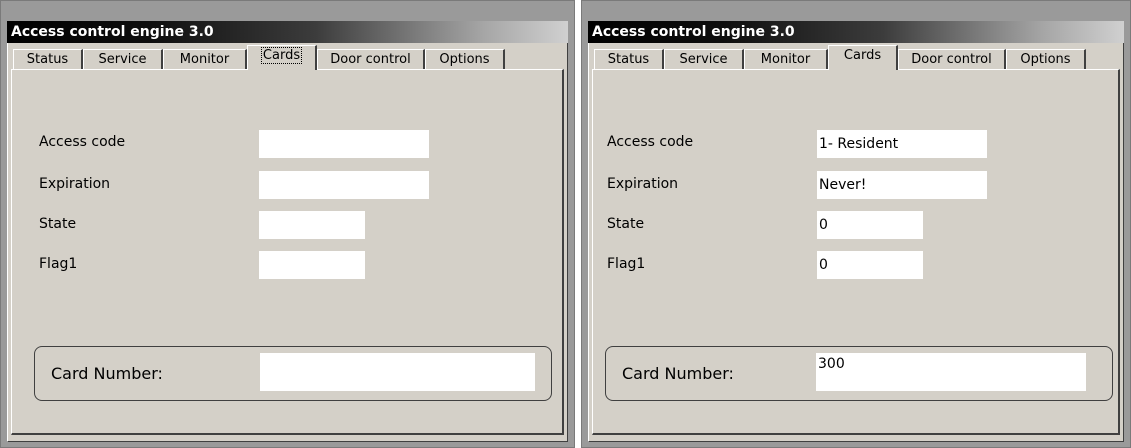 Image resolution: width=1131 pixels, height=448 pixels. What do you see at coordinates (902, 144) in the screenshot?
I see `access-code-field: 1- Resident` at bounding box center [902, 144].